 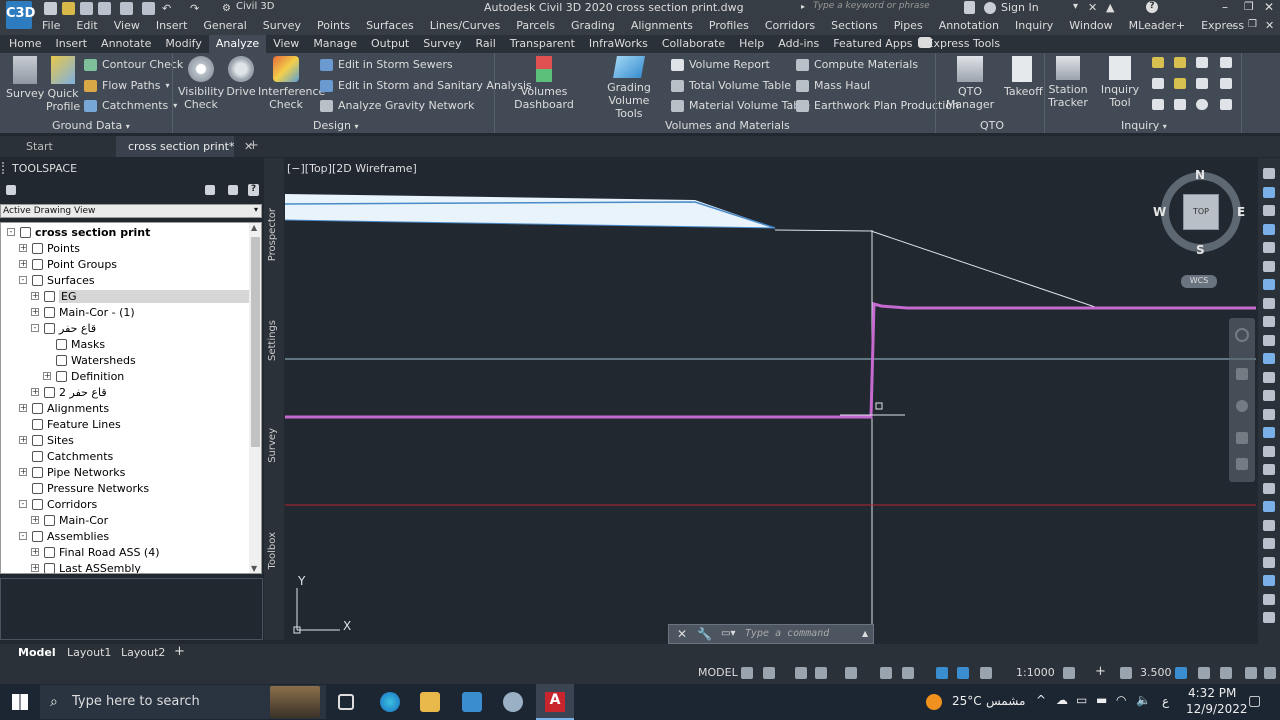 I want to click on wrench-icon: 🔧, so click(x=704, y=634).